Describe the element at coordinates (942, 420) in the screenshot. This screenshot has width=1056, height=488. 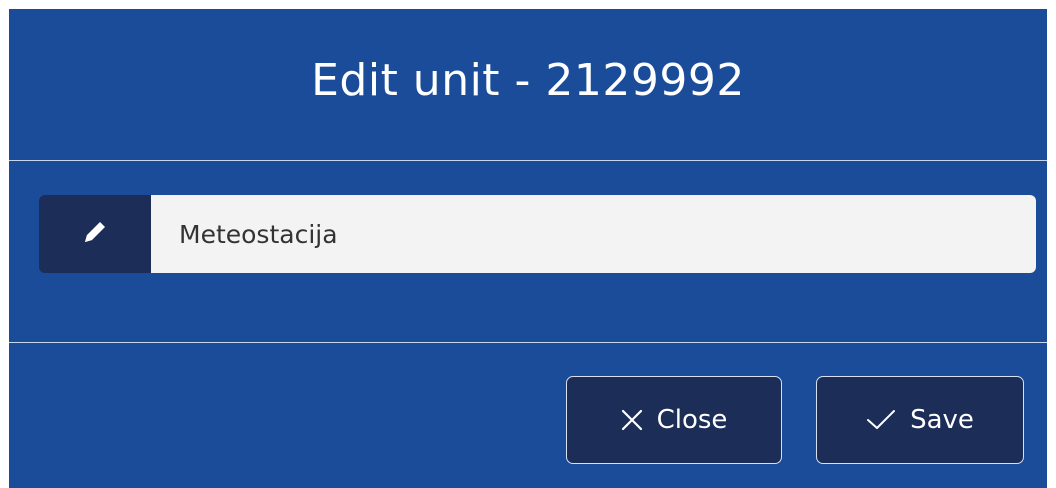
I see `save-button-label: Save` at that location.